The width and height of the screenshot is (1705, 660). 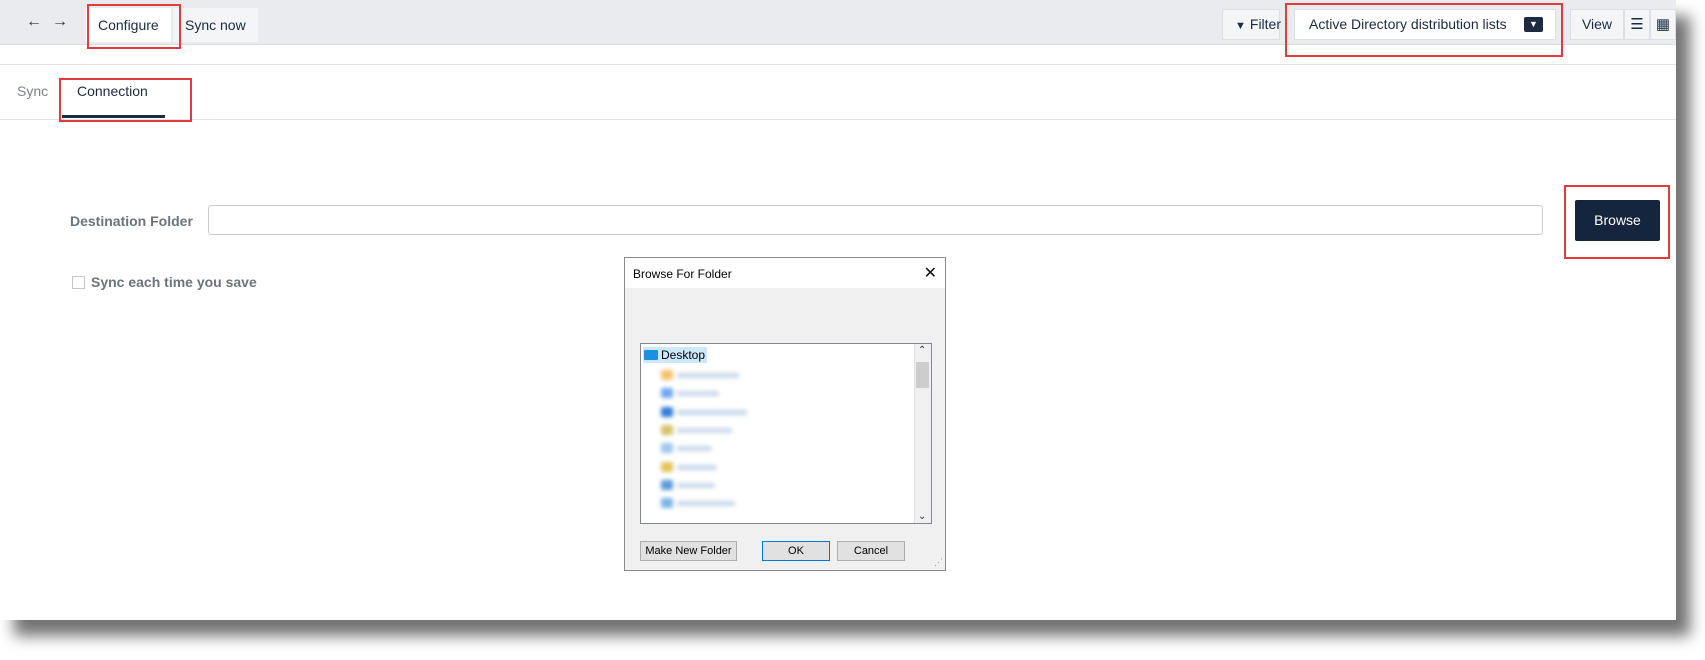 What do you see at coordinates (34, 22) in the screenshot?
I see `arrow-left-icon: ←` at bounding box center [34, 22].